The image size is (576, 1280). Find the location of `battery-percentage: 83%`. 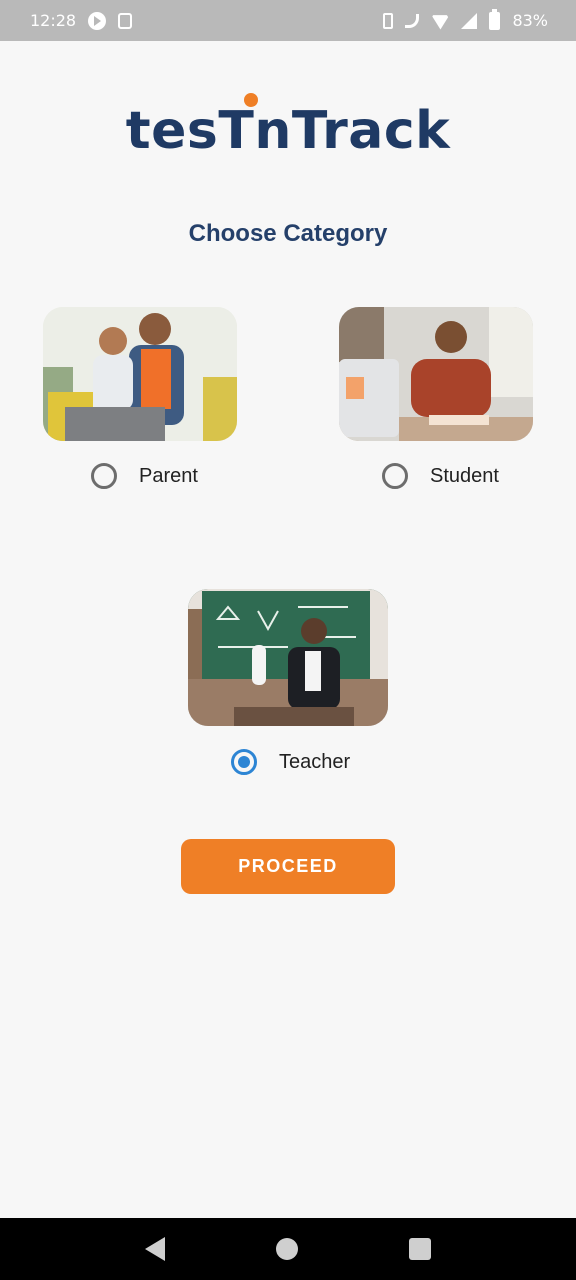

battery-percentage: 83% is located at coordinates (530, 20).